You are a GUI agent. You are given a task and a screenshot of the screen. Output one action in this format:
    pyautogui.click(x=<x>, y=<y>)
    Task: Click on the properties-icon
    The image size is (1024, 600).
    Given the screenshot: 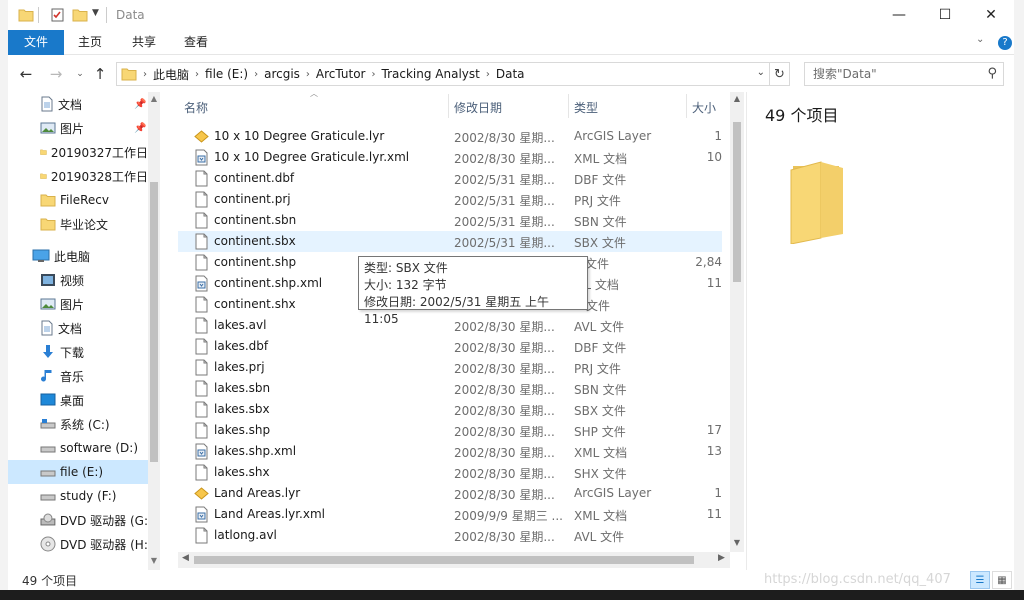 What is the action you would take?
    pyautogui.click(x=58, y=15)
    